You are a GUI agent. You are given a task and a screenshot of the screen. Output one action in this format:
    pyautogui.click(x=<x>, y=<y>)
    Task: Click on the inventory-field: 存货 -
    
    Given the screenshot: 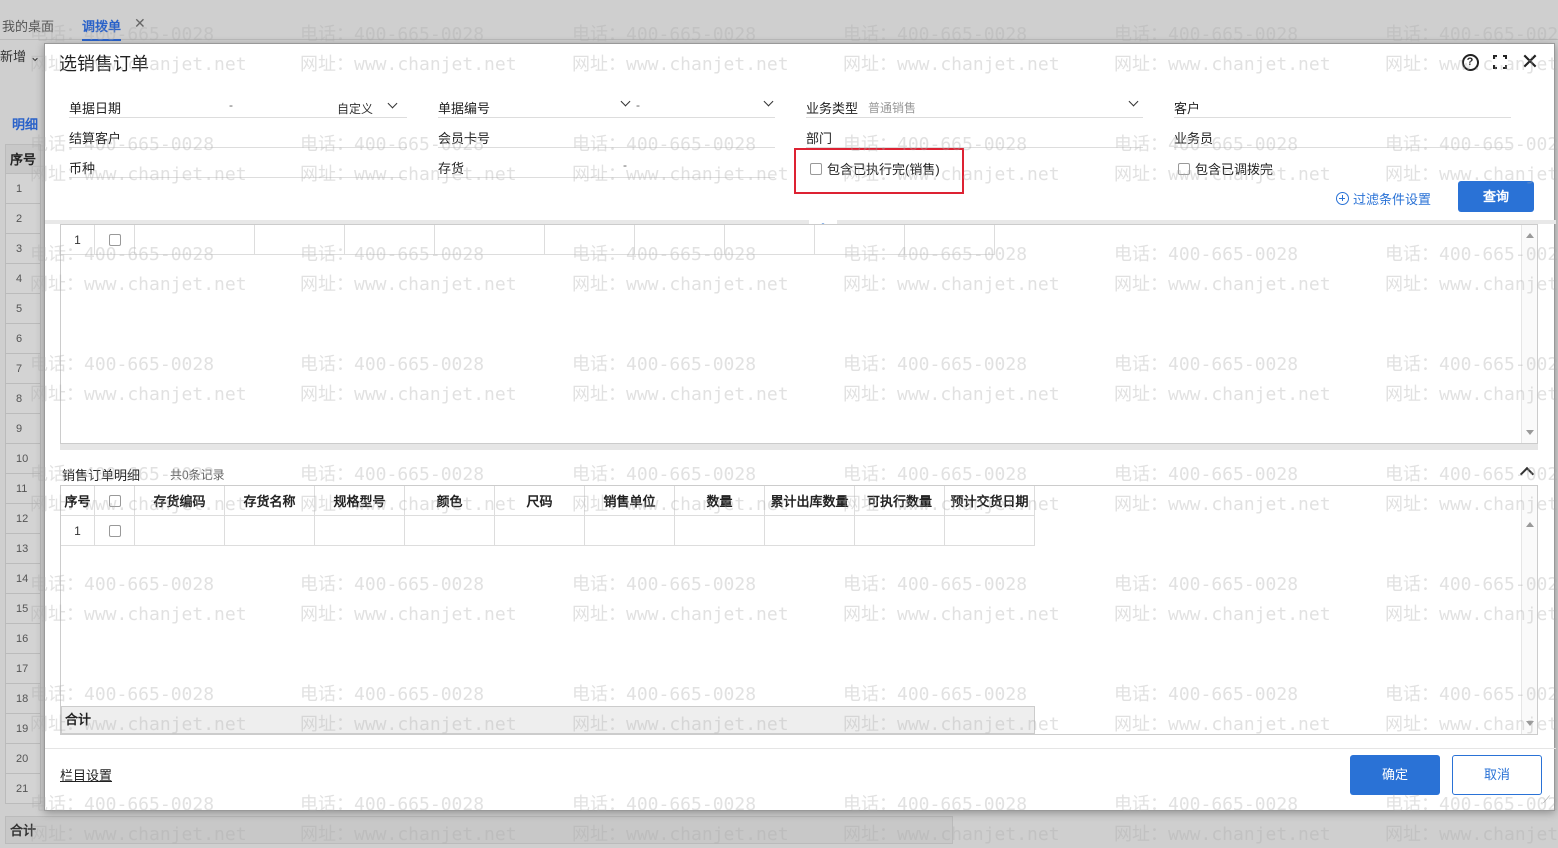 What is the action you would take?
    pyautogui.click(x=606, y=165)
    